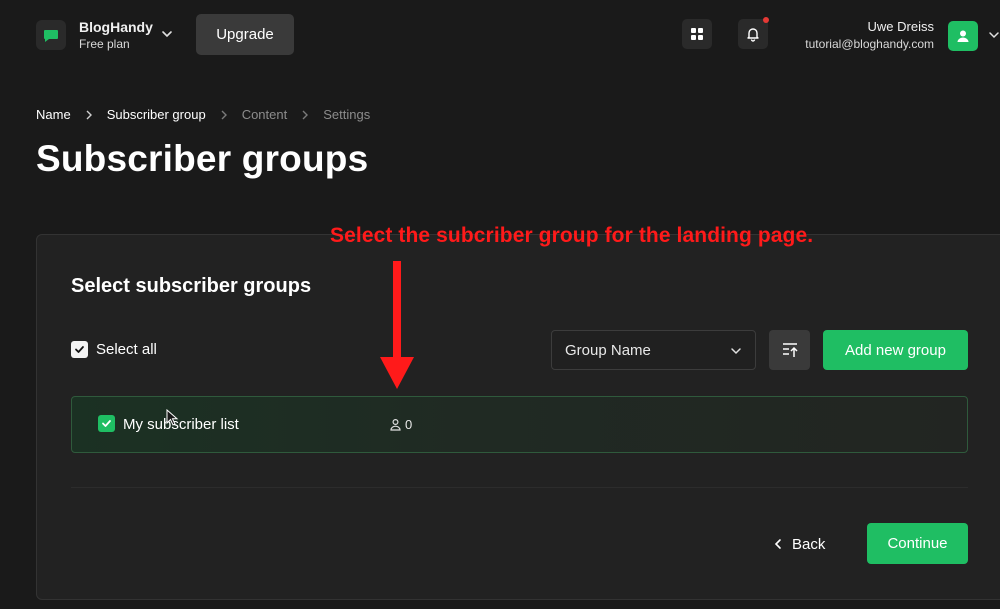  Describe the element at coordinates (869, 44) in the screenshot. I see `user-email: tutorial@bloghandy.com` at that location.